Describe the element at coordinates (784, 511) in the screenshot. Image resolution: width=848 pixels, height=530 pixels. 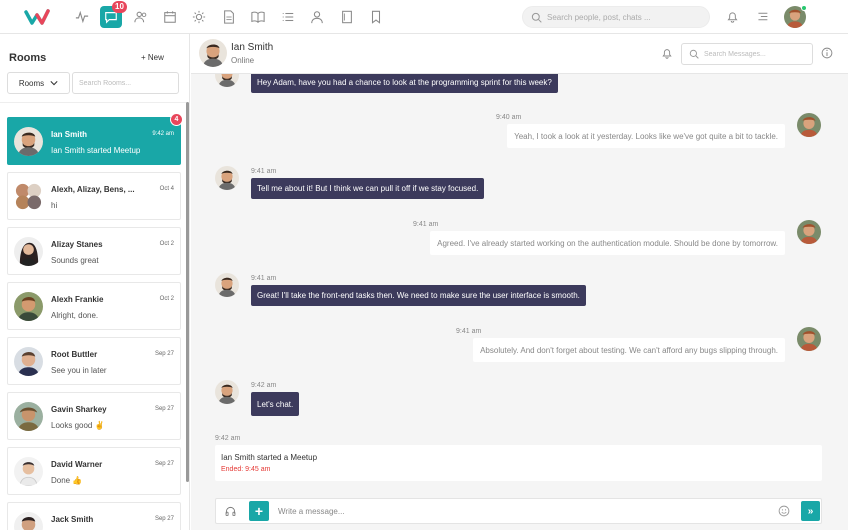
I see `emoji-icon` at that location.